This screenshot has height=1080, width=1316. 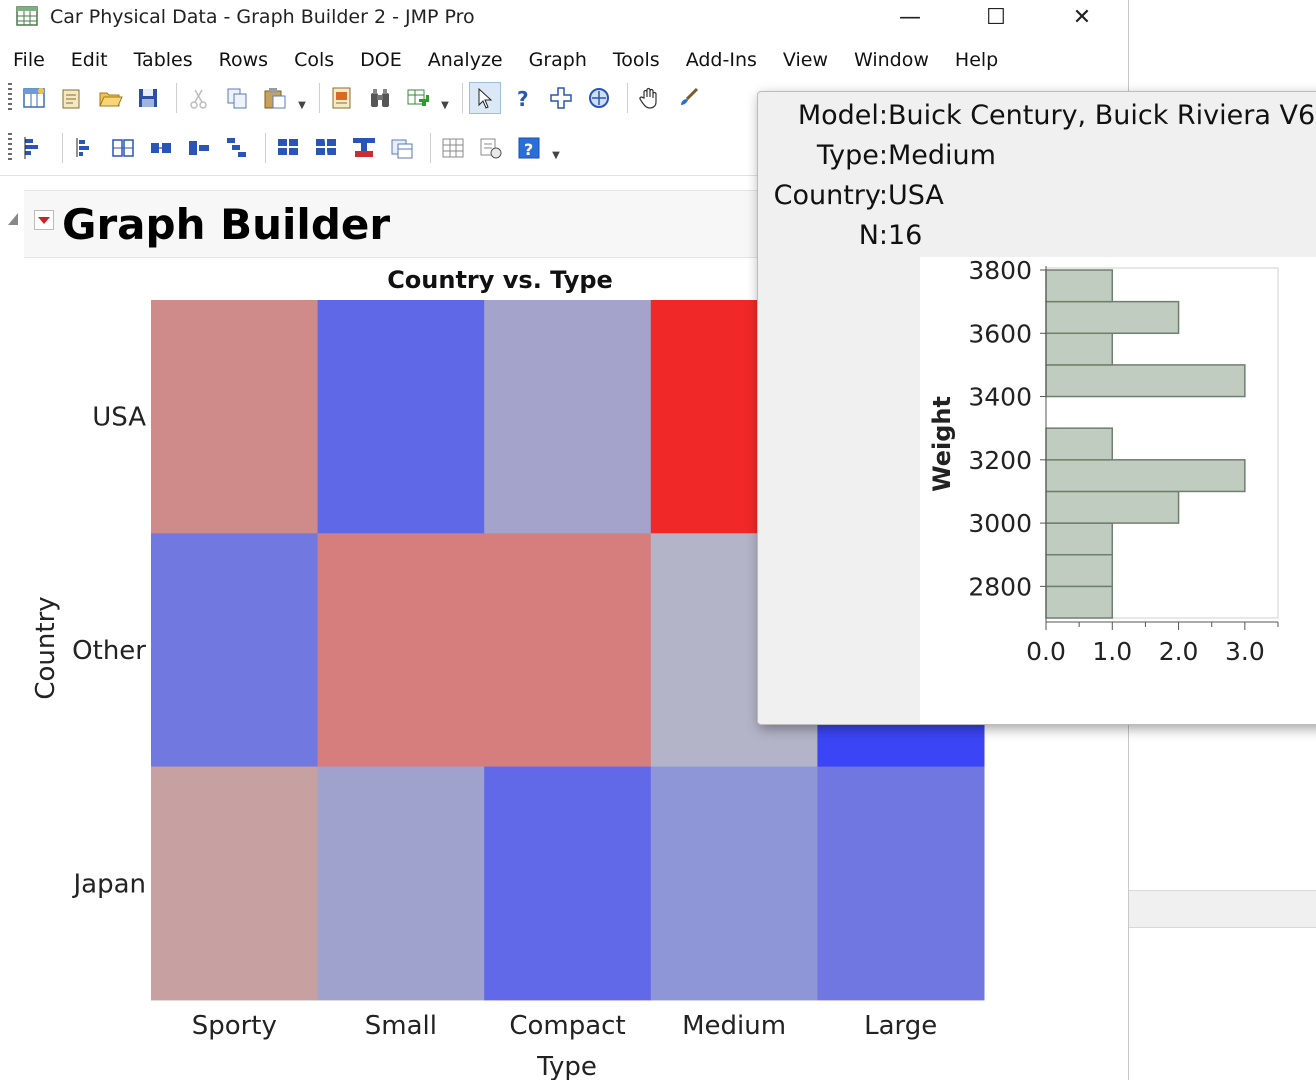 What do you see at coordinates (942, 444) in the screenshot?
I see `histogram-y-axis-label: Weight` at bounding box center [942, 444].